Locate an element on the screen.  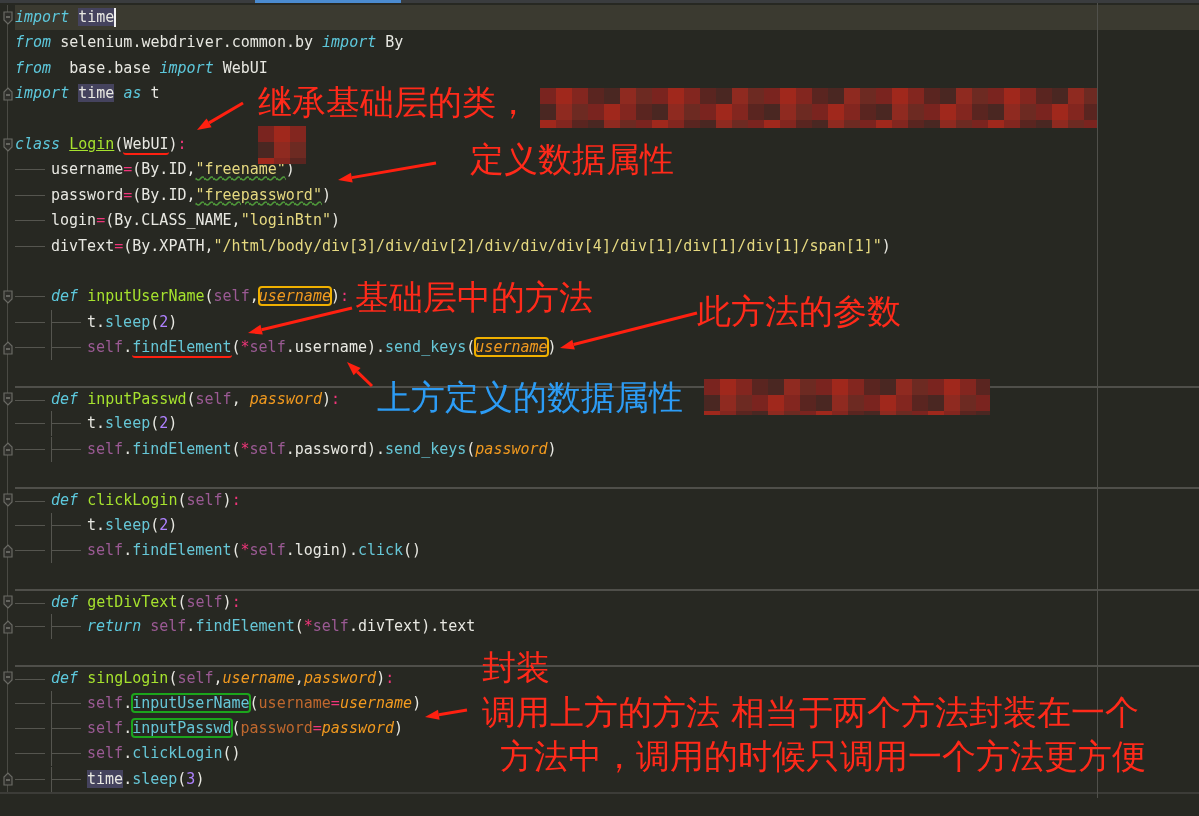
code-line: login=(By.CLASS_NAME,"loginBtn") is located at coordinates (607, 221).